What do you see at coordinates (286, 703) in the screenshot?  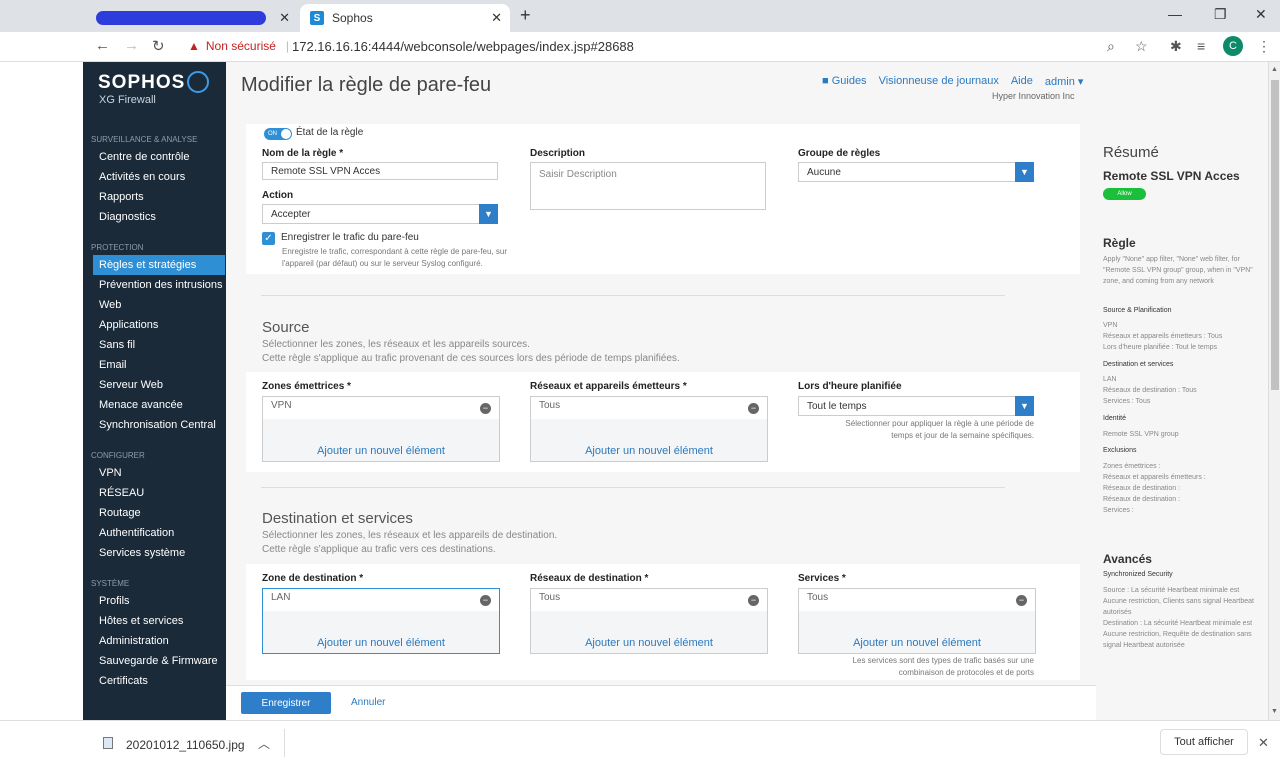 I see `save-button: Enregistrer` at bounding box center [286, 703].